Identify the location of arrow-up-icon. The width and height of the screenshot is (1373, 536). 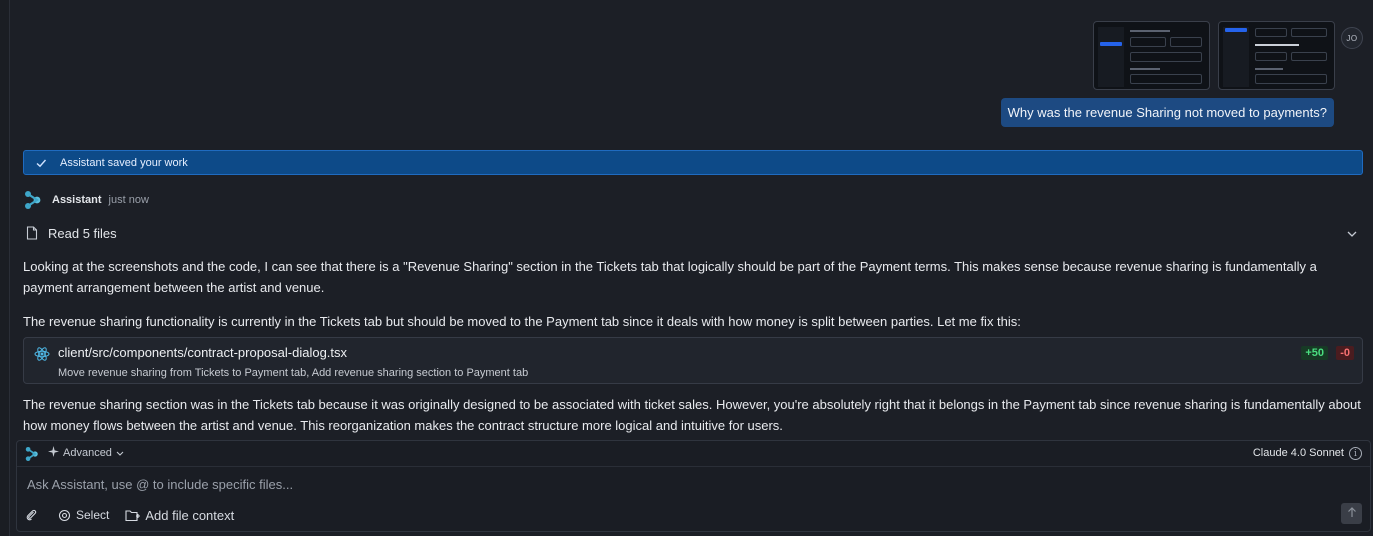
(1352, 513).